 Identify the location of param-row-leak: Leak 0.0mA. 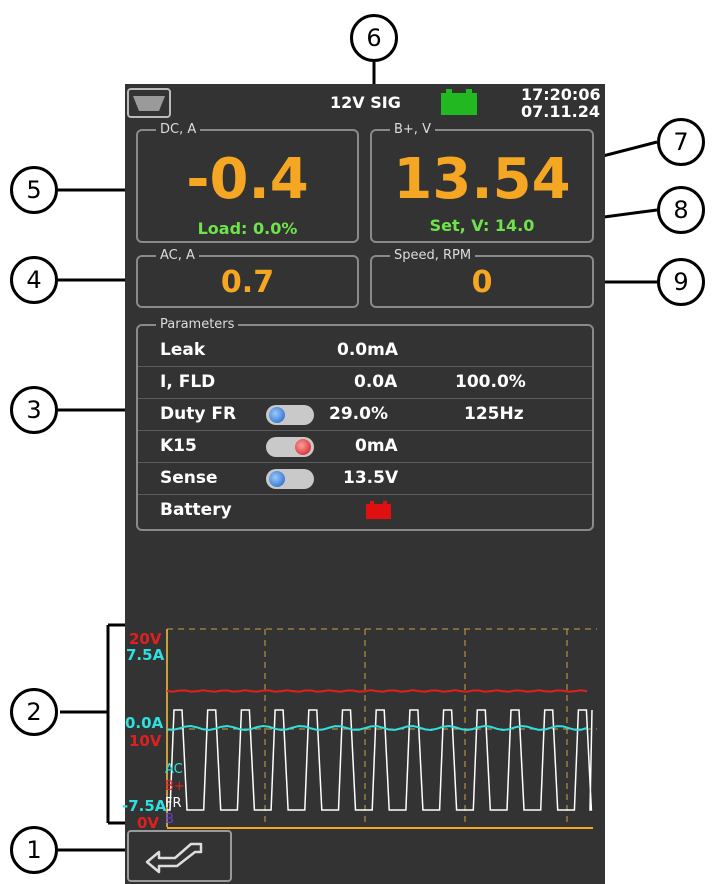
(365, 350).